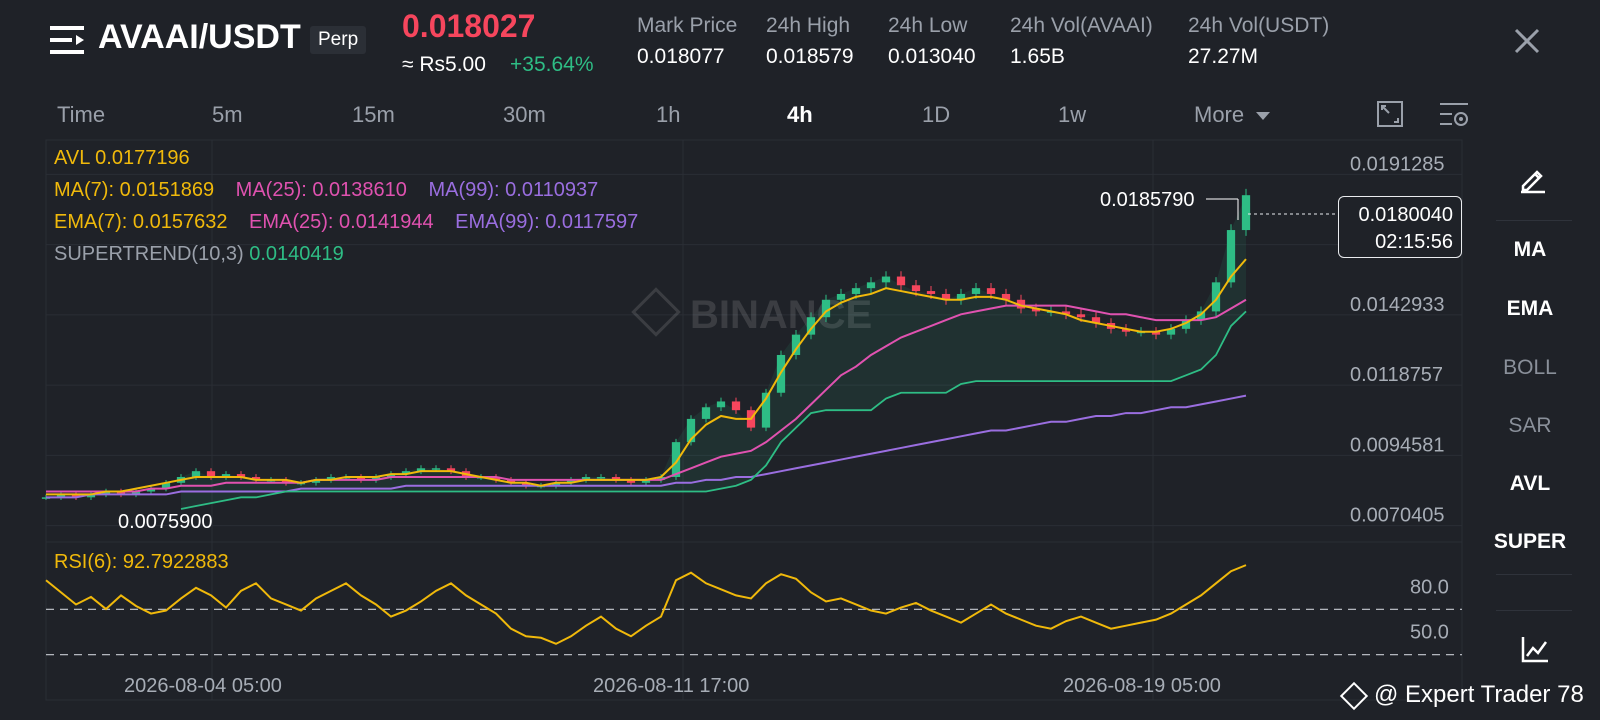 The image size is (1600, 720). I want to click on ma99-value: 0.0110937, so click(552, 190).